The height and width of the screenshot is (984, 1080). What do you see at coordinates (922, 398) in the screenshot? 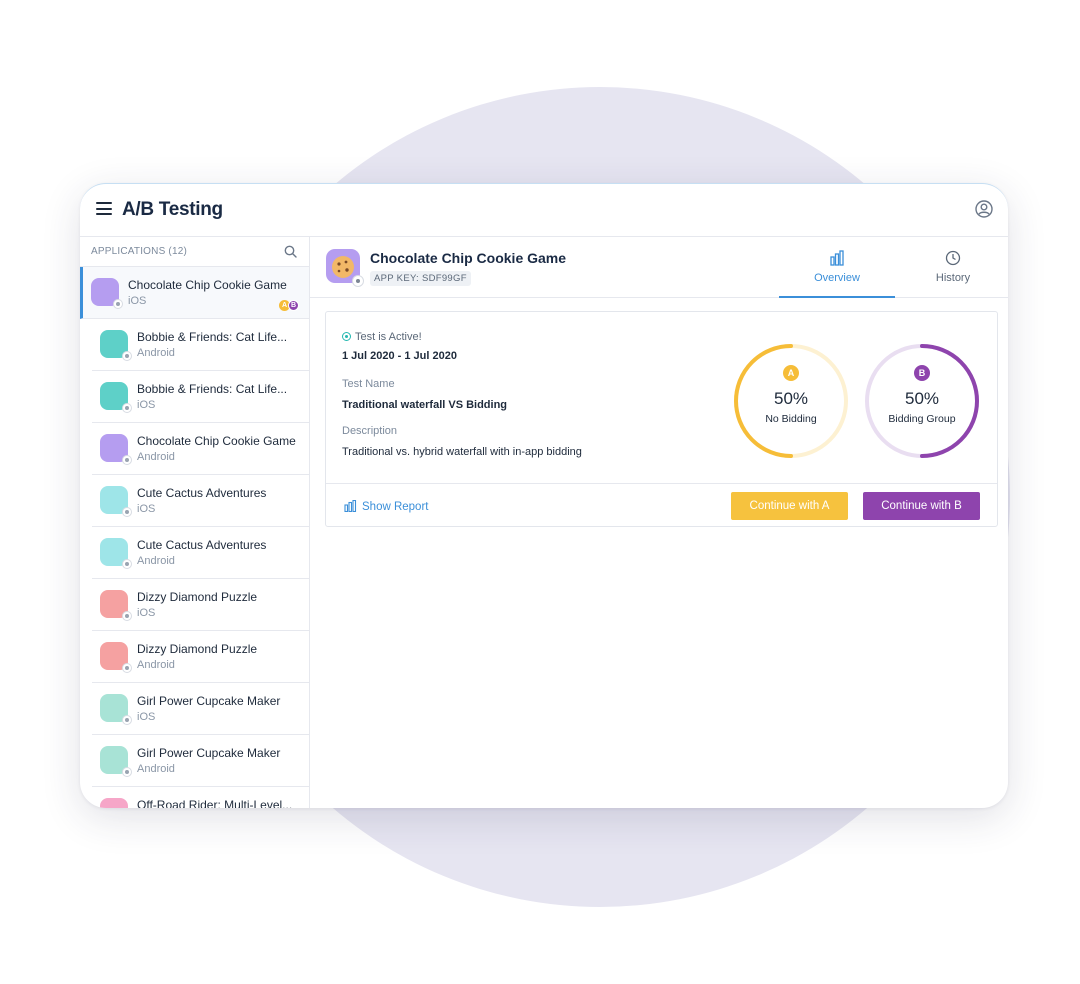
I see `group-b-percent: 50%` at bounding box center [922, 398].